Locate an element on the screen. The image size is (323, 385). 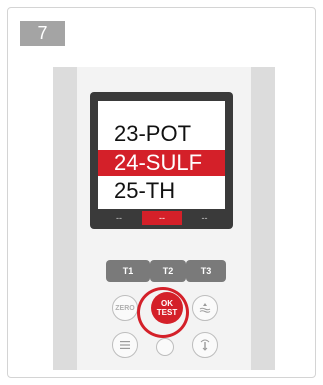
center-button is located at coordinates (165, 347).